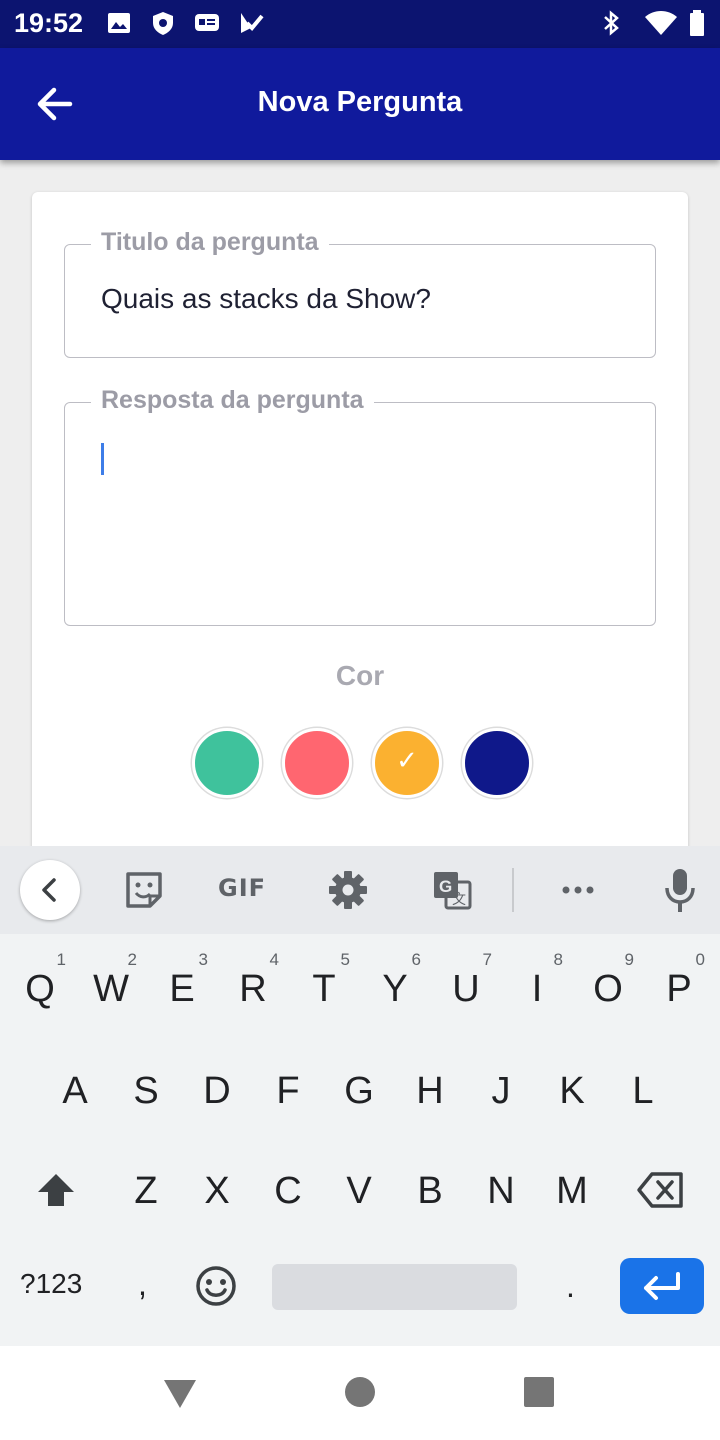 Image resolution: width=720 pixels, height=1440 pixels. I want to click on key-label: H, so click(430, 1091).